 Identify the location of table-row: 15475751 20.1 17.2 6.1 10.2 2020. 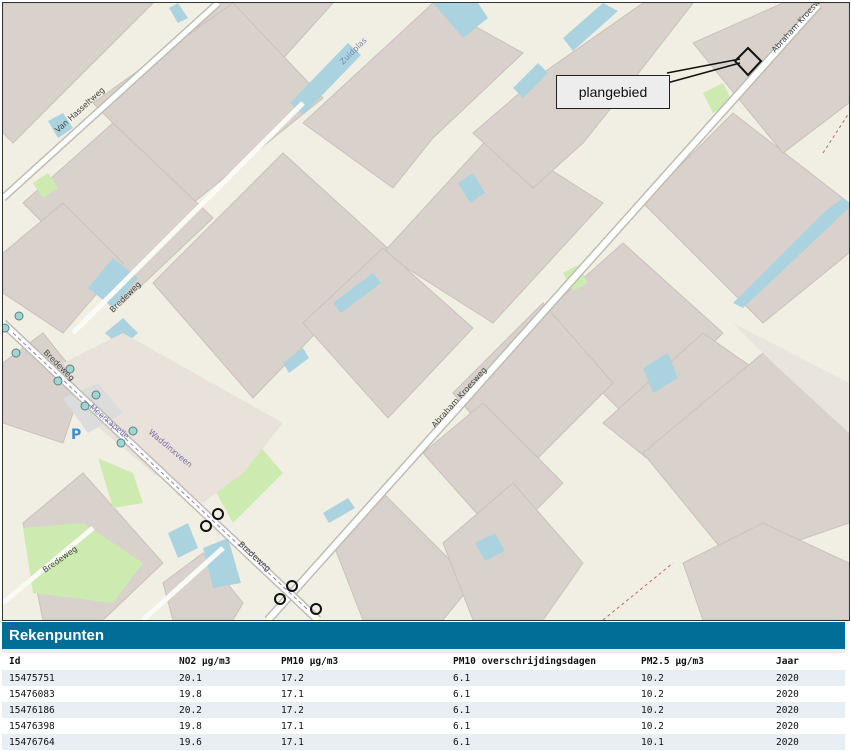
(423, 678).